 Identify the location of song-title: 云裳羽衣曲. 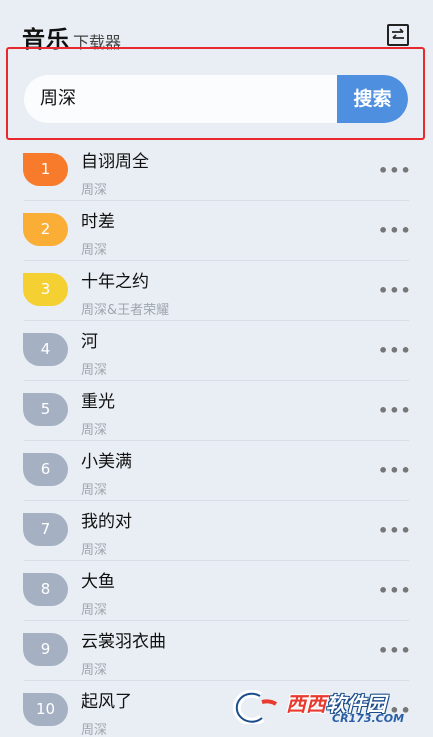
(123, 642).